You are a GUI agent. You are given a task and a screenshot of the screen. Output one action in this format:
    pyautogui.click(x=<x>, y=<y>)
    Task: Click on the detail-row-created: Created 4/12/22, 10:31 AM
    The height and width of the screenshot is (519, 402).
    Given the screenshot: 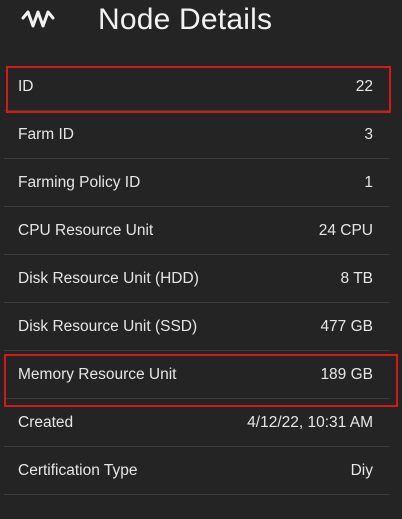 What is the action you would take?
    pyautogui.click(x=197, y=423)
    